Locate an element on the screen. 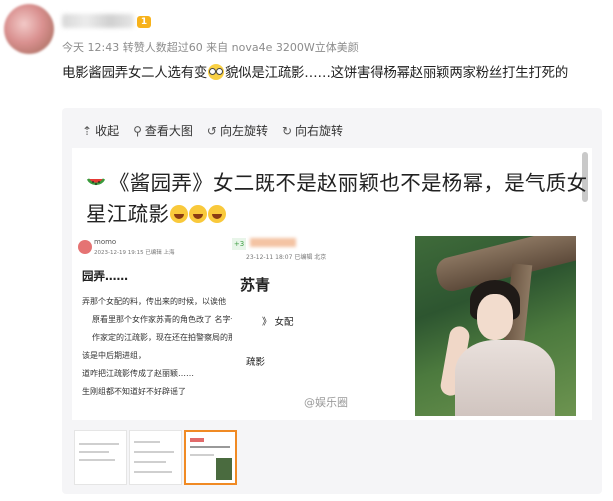 The height and width of the screenshot is (501, 613). app-avatar-icon is located at coordinates (85, 247).